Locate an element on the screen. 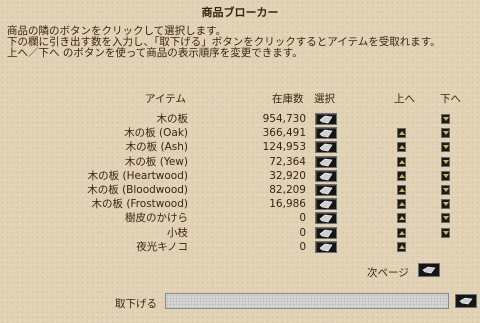 This screenshot has height=323, width=480. withdraw-label: 取下げる is located at coordinates (136, 304).